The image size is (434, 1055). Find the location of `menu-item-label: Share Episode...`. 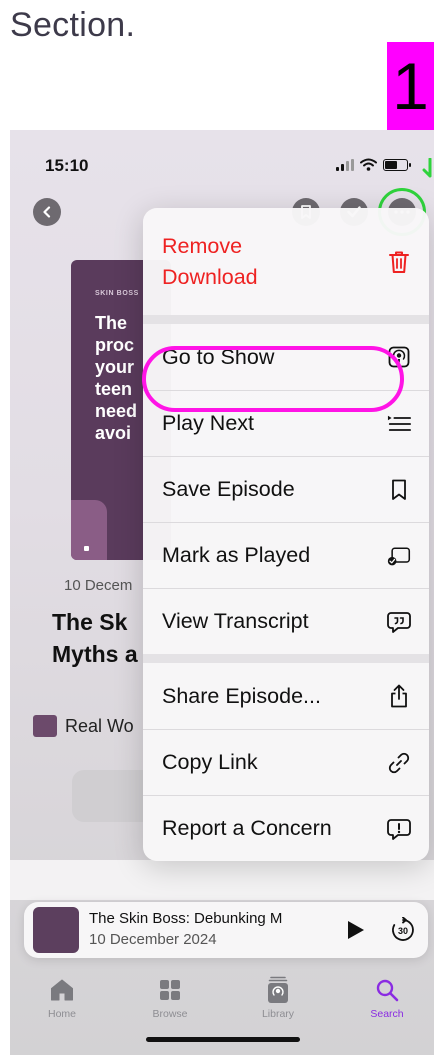

menu-item-label: Share Episode... is located at coordinates (241, 695).